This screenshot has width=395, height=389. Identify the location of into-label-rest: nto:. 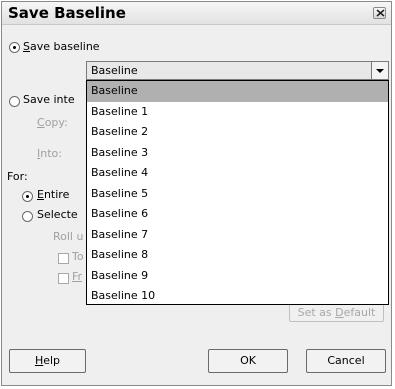
(51, 153).